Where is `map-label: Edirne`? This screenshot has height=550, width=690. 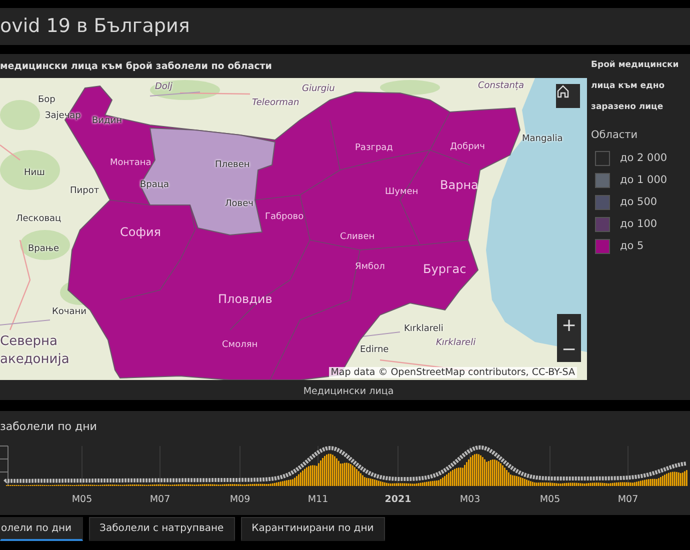
map-label: Edirne is located at coordinates (374, 350).